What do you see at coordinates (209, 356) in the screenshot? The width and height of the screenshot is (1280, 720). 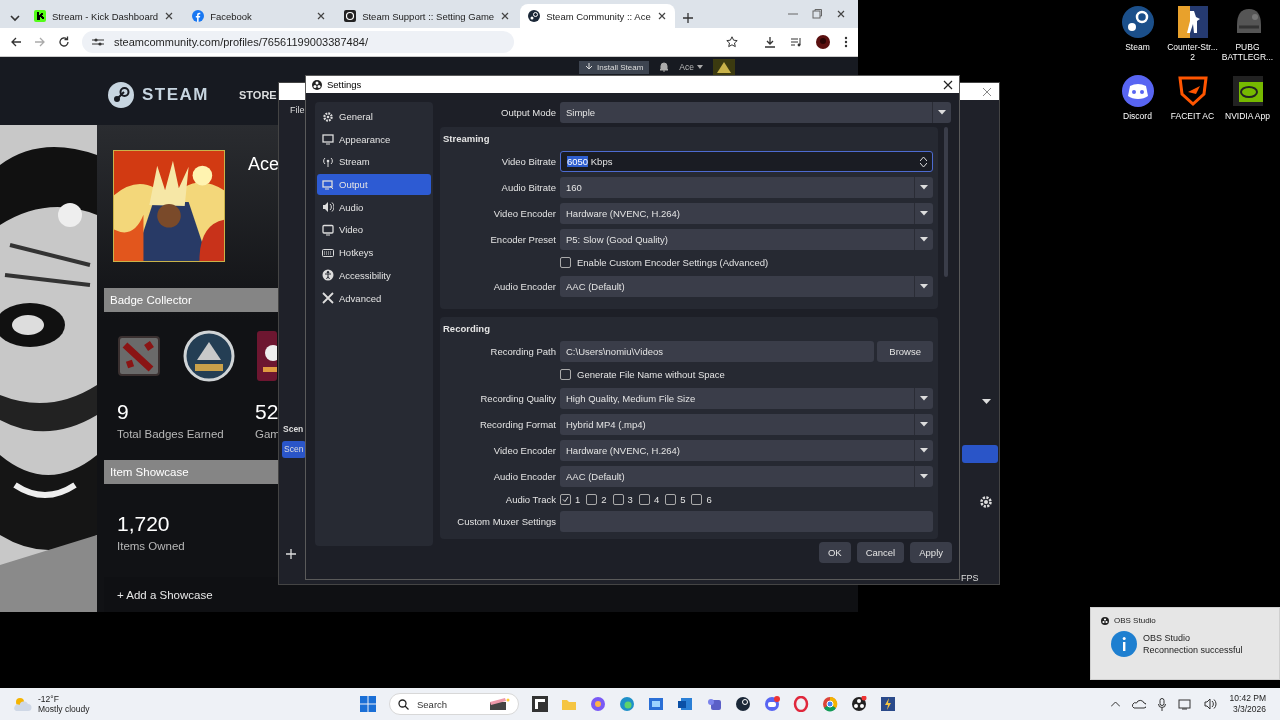 I see `shield-badge-icon` at bounding box center [209, 356].